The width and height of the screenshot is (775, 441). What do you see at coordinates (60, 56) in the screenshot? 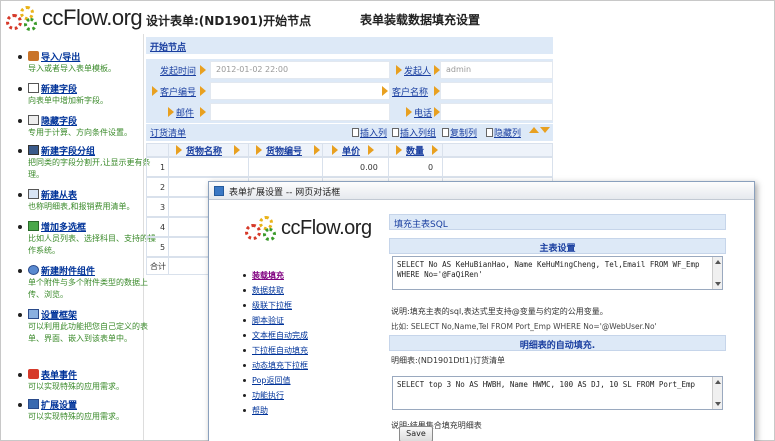
I see `sidebar-item-title: 导入/导出` at bounding box center [60, 56].